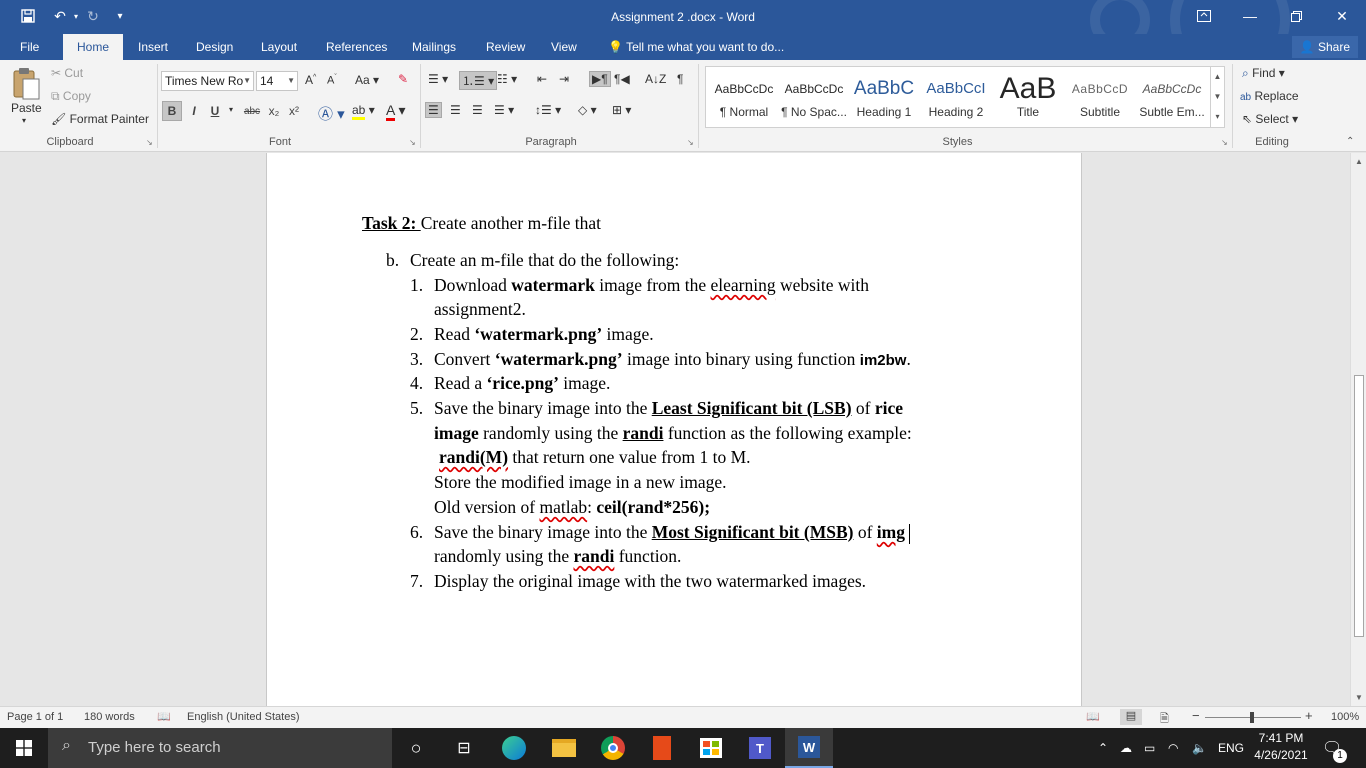  I want to click on font-color-icon: A ▾, so click(396, 111).